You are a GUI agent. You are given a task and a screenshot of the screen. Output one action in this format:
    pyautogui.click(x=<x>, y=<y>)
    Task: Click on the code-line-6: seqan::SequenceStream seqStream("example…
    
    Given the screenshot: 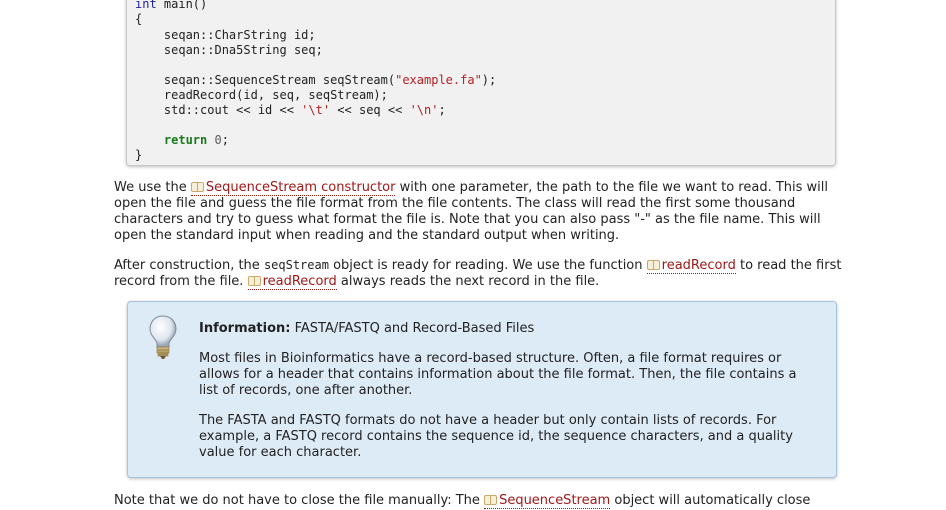 What is the action you would take?
    pyautogui.click(x=316, y=80)
    